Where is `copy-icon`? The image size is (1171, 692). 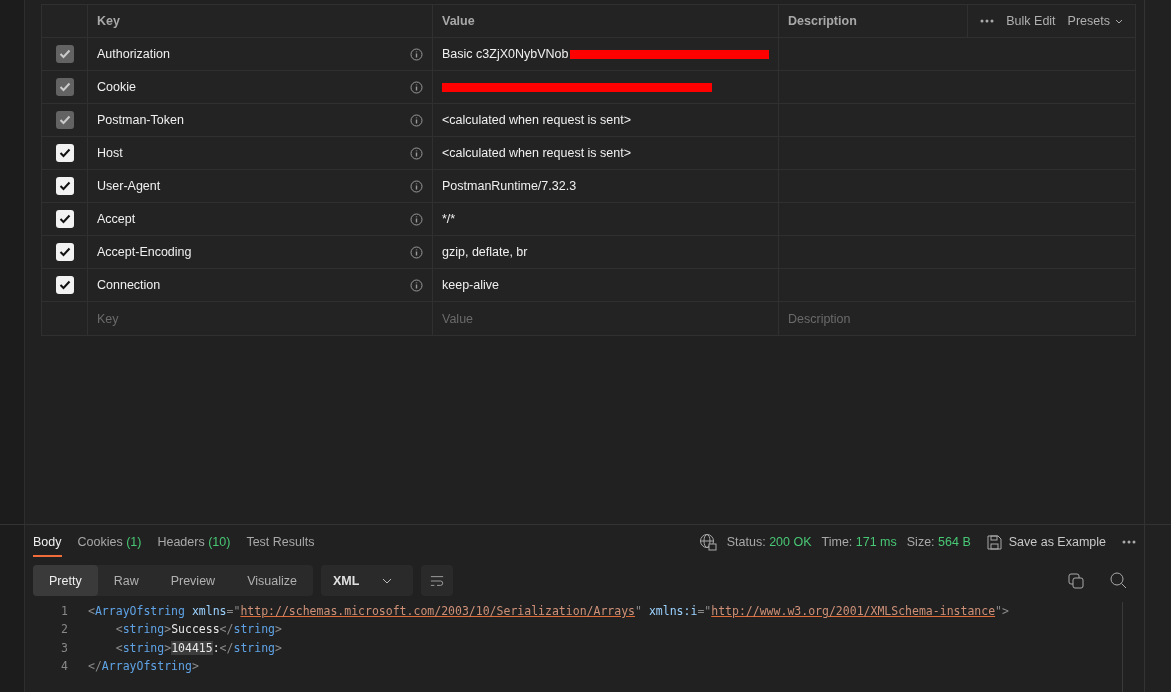
copy-icon is located at coordinates (1076, 580).